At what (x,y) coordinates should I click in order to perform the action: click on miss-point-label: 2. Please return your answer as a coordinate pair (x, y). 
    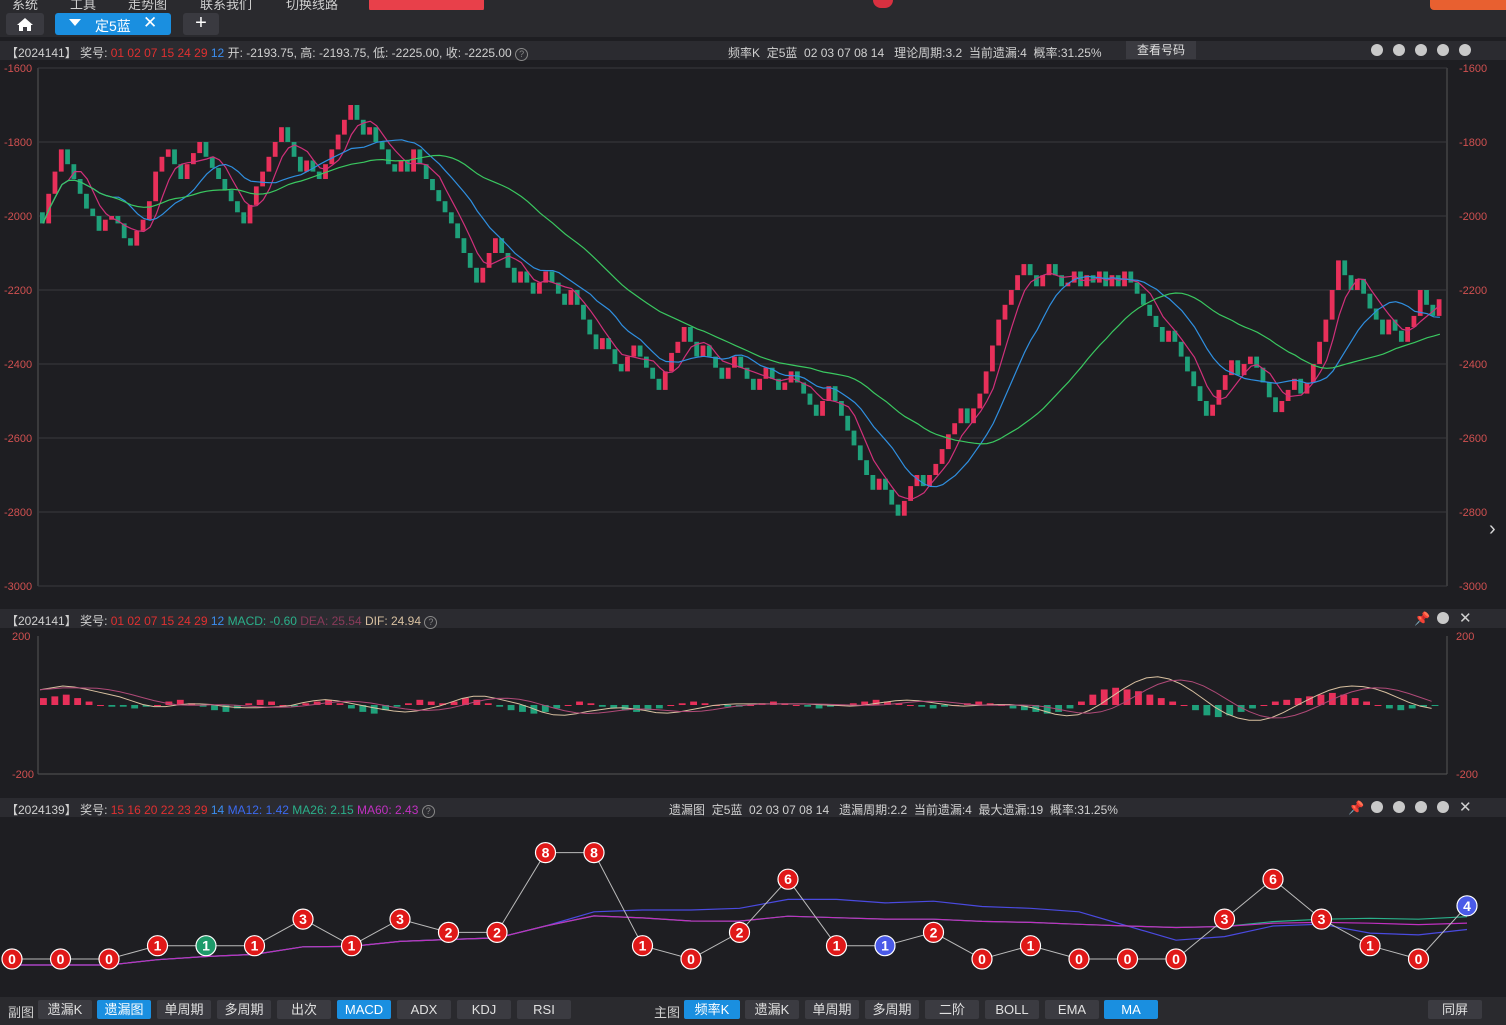
    Looking at the image, I should click on (934, 932).